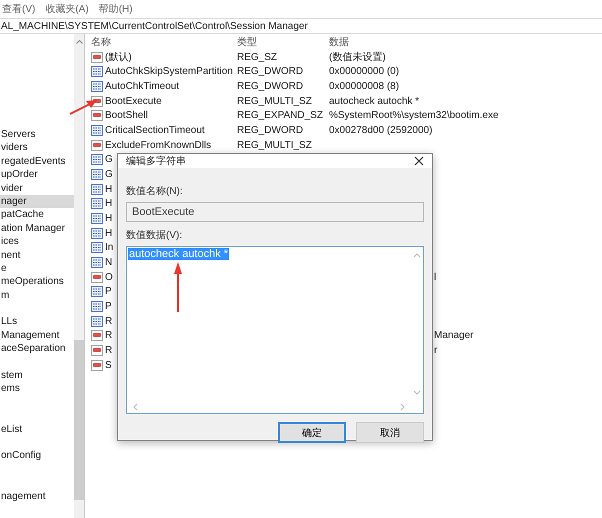 The height and width of the screenshot is (518, 602). What do you see at coordinates (37, 229) in the screenshot?
I see `tree-item: ation Manager` at bounding box center [37, 229].